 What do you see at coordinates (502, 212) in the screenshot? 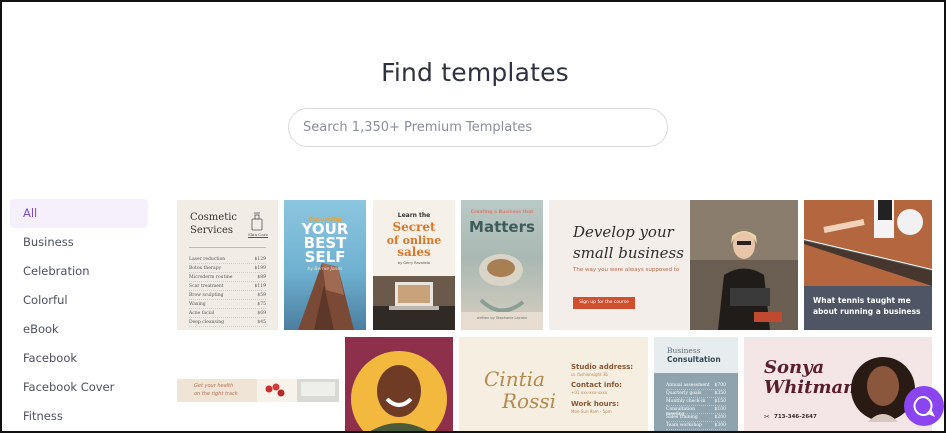
I see `matters-top: Creating a Business that` at bounding box center [502, 212].